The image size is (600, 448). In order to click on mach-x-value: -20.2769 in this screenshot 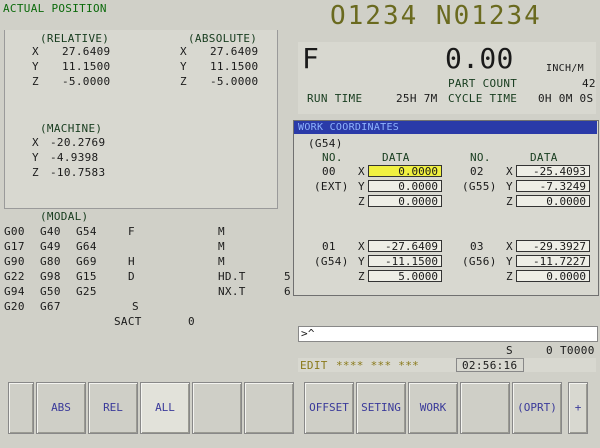, I will do `click(78, 142)`.